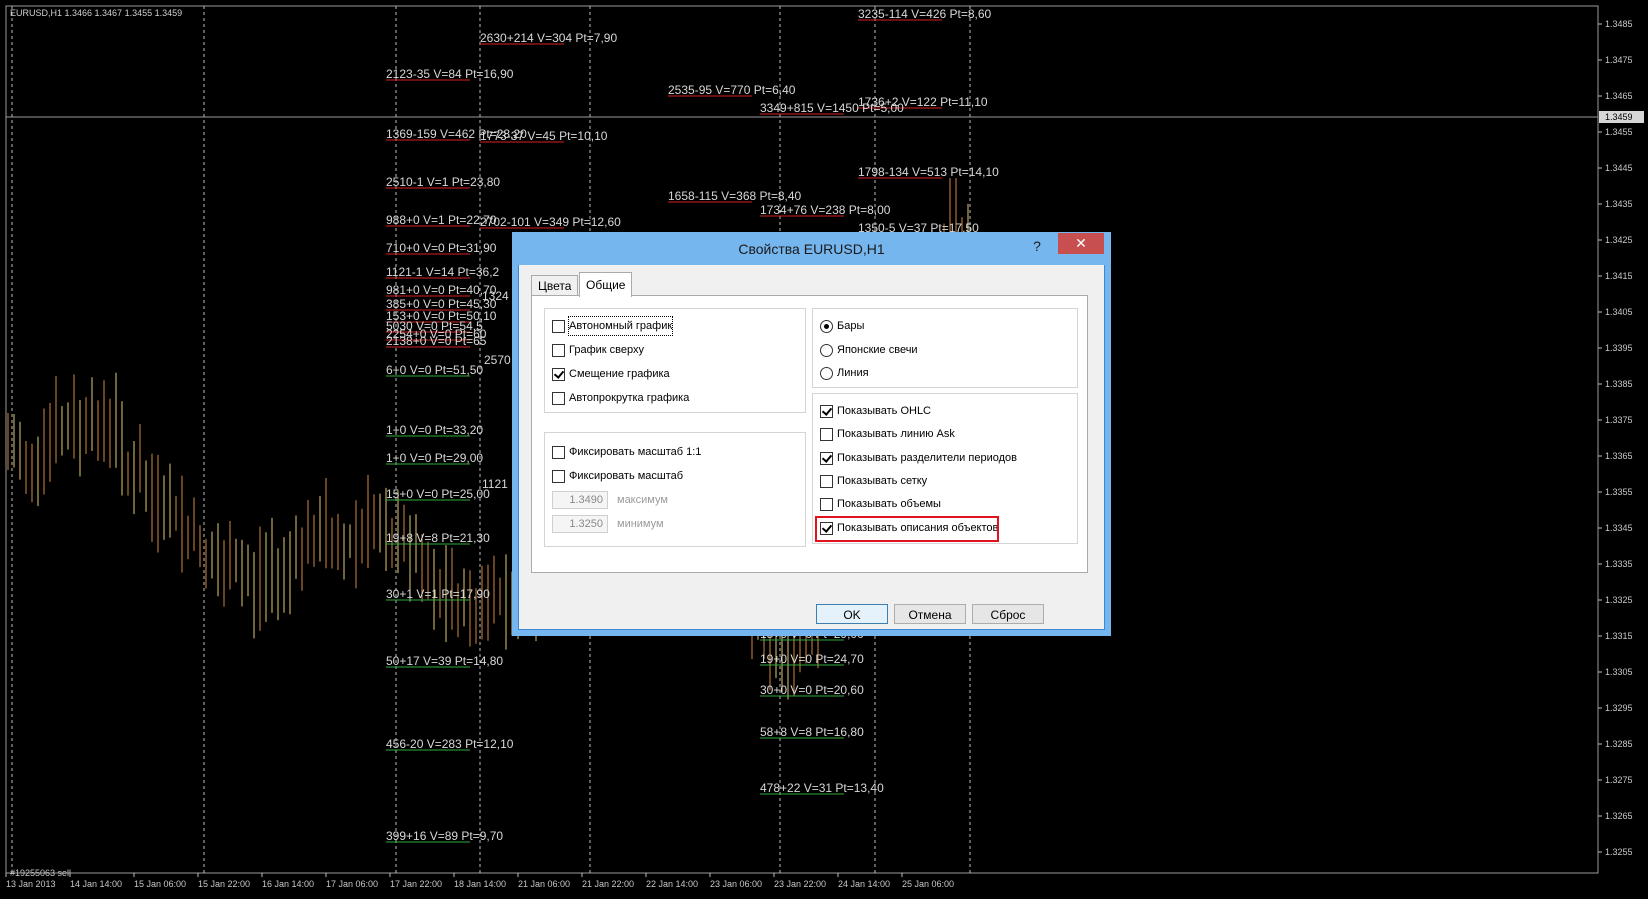 This screenshot has width=1648, height=899. What do you see at coordinates (438, 494) in the screenshot?
I see `buy-annotation-label: 15+0 V=0 Pt=25,00` at bounding box center [438, 494].